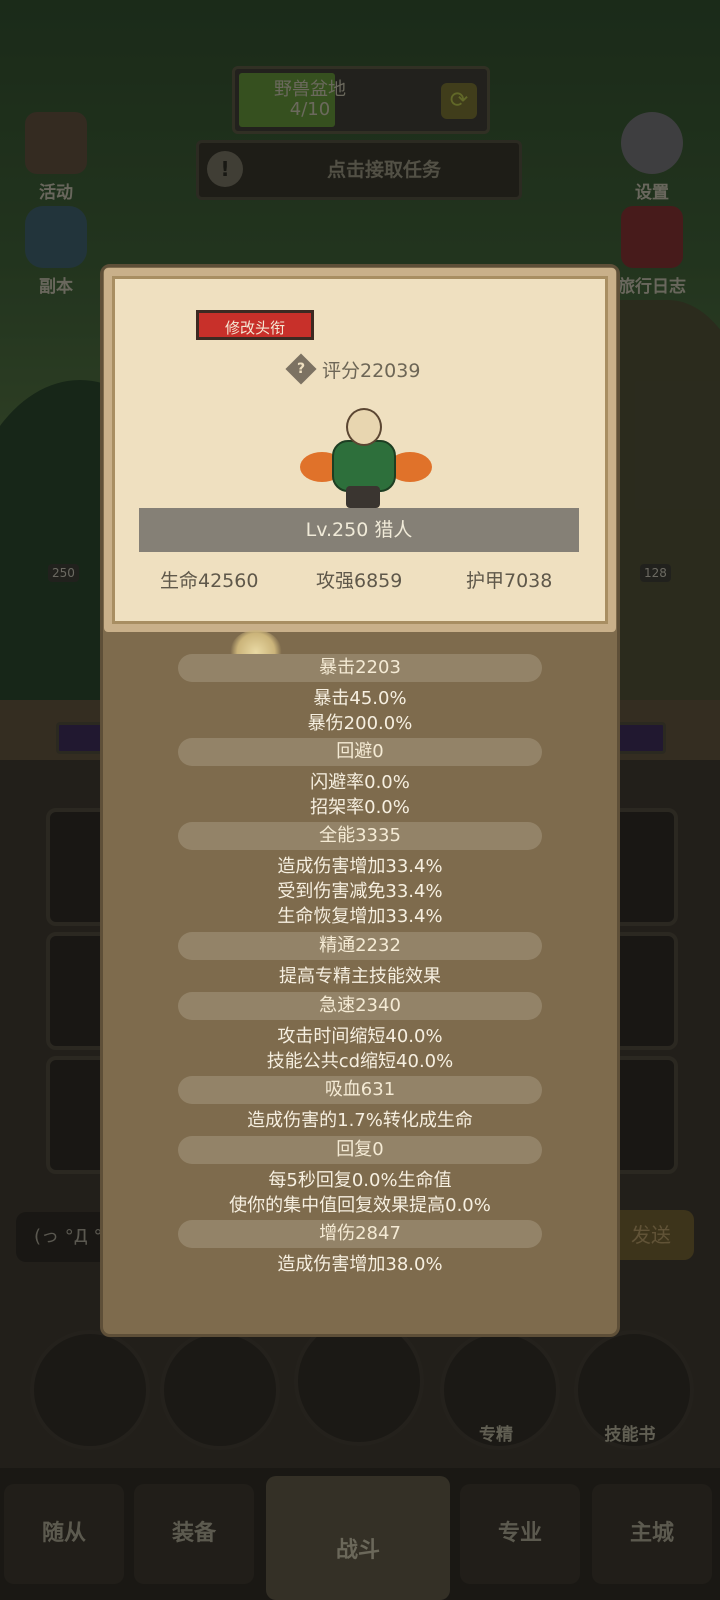 Image resolution: width=720 pixels, height=1600 pixels. What do you see at coordinates (360, 752) in the screenshot?
I see `stat-header-avoidance: 回避0` at bounding box center [360, 752].